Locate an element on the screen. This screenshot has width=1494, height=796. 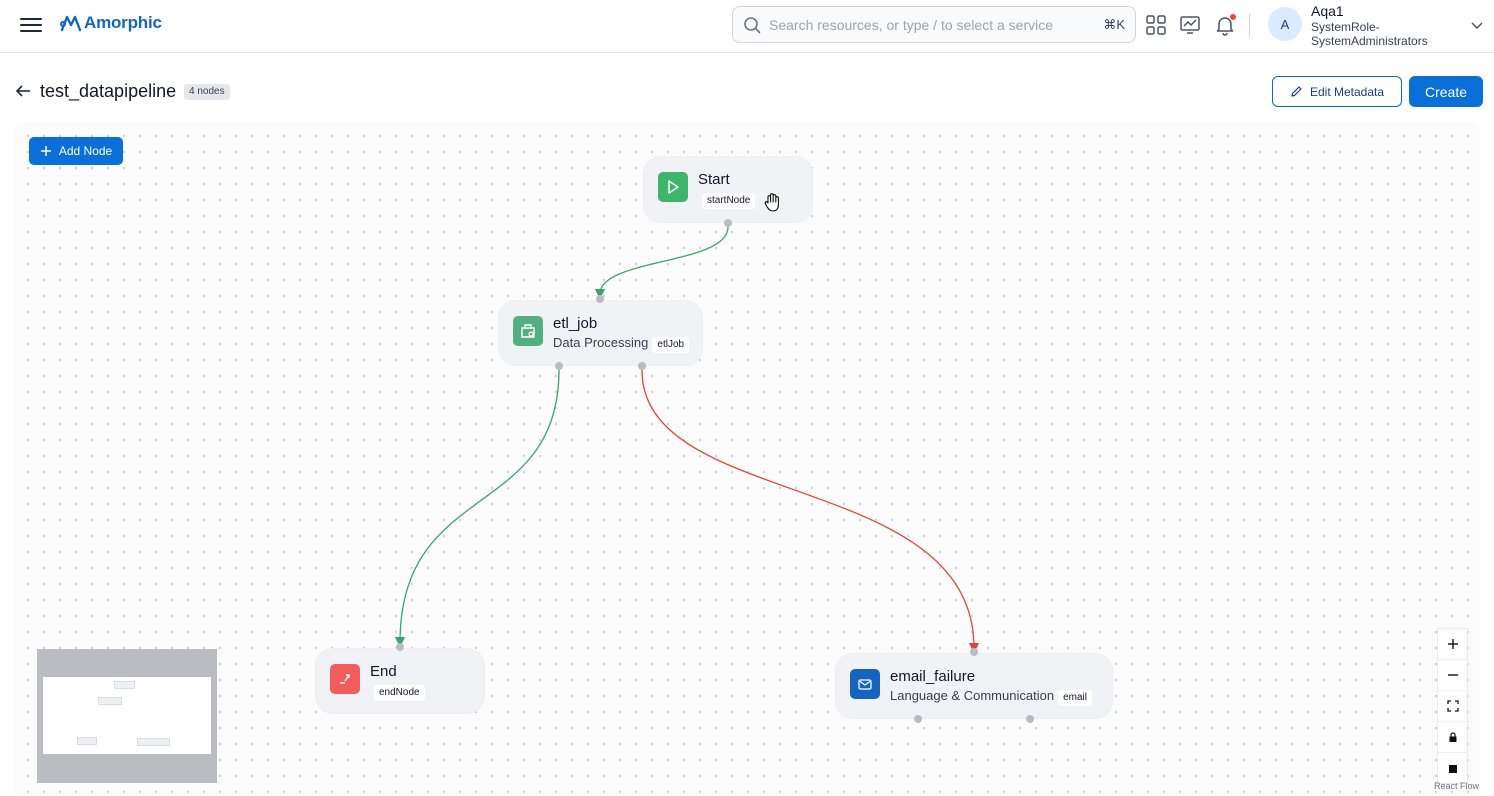
node-end: End endNode is located at coordinates (400, 681).